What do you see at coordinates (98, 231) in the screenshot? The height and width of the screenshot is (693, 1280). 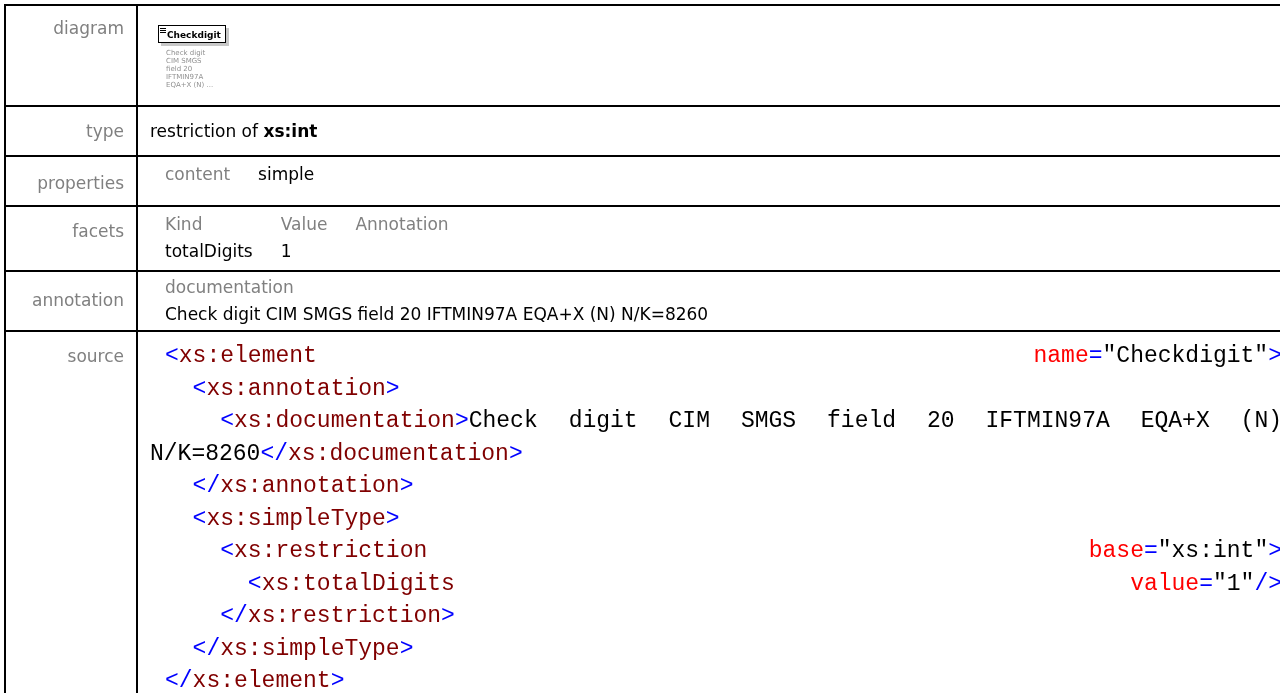 I see `row-label: facets` at bounding box center [98, 231].